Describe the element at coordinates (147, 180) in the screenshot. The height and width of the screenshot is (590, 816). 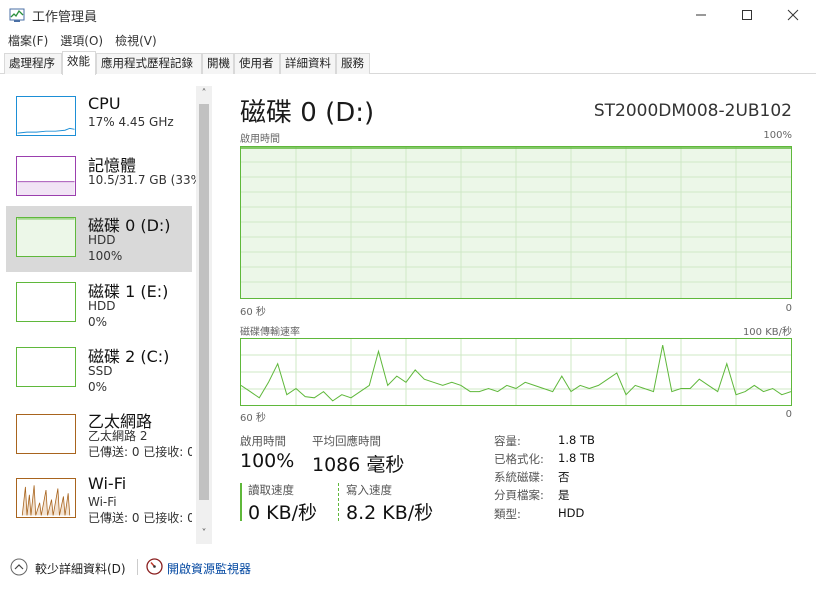
I see `sidebar-detail: 10.5/31.7 GB (33%)` at that location.